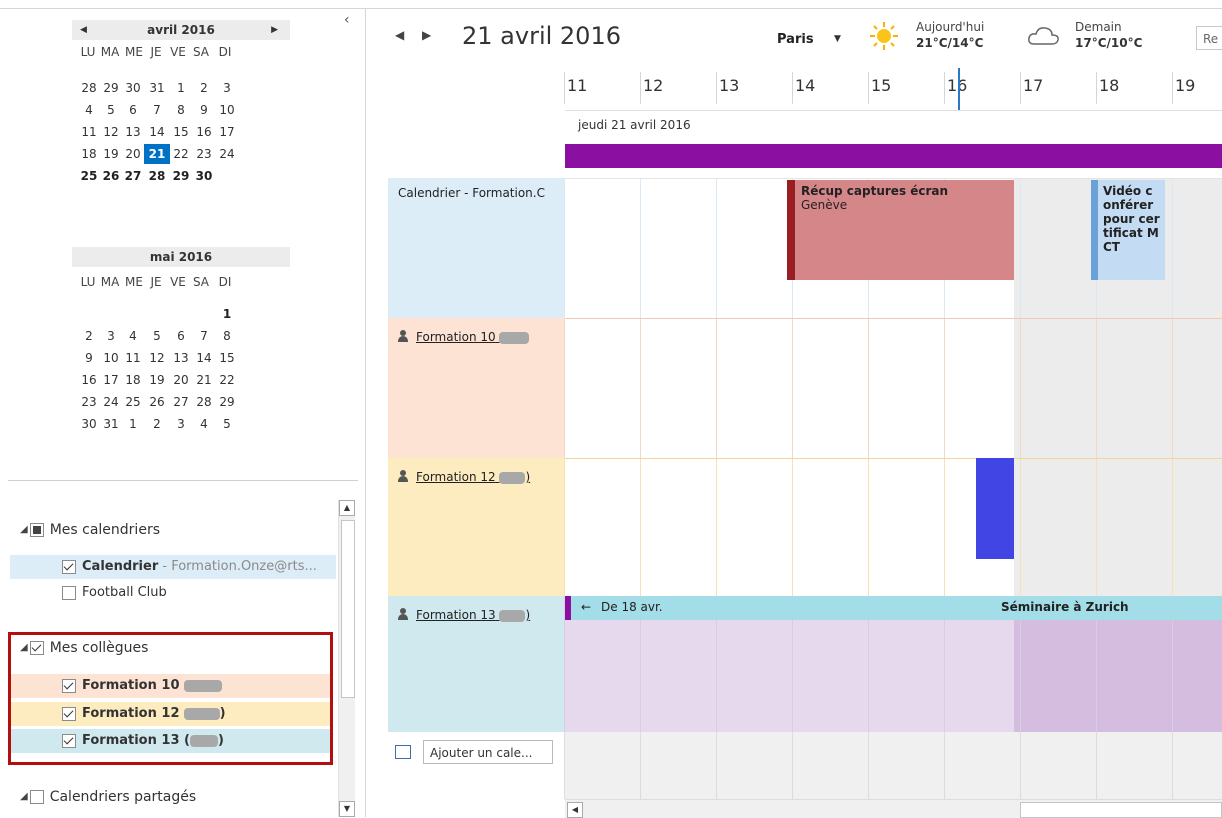 This screenshot has width=1222, height=818. What do you see at coordinates (1209, 38) in the screenshot?
I see `search-input: Re` at bounding box center [1209, 38].